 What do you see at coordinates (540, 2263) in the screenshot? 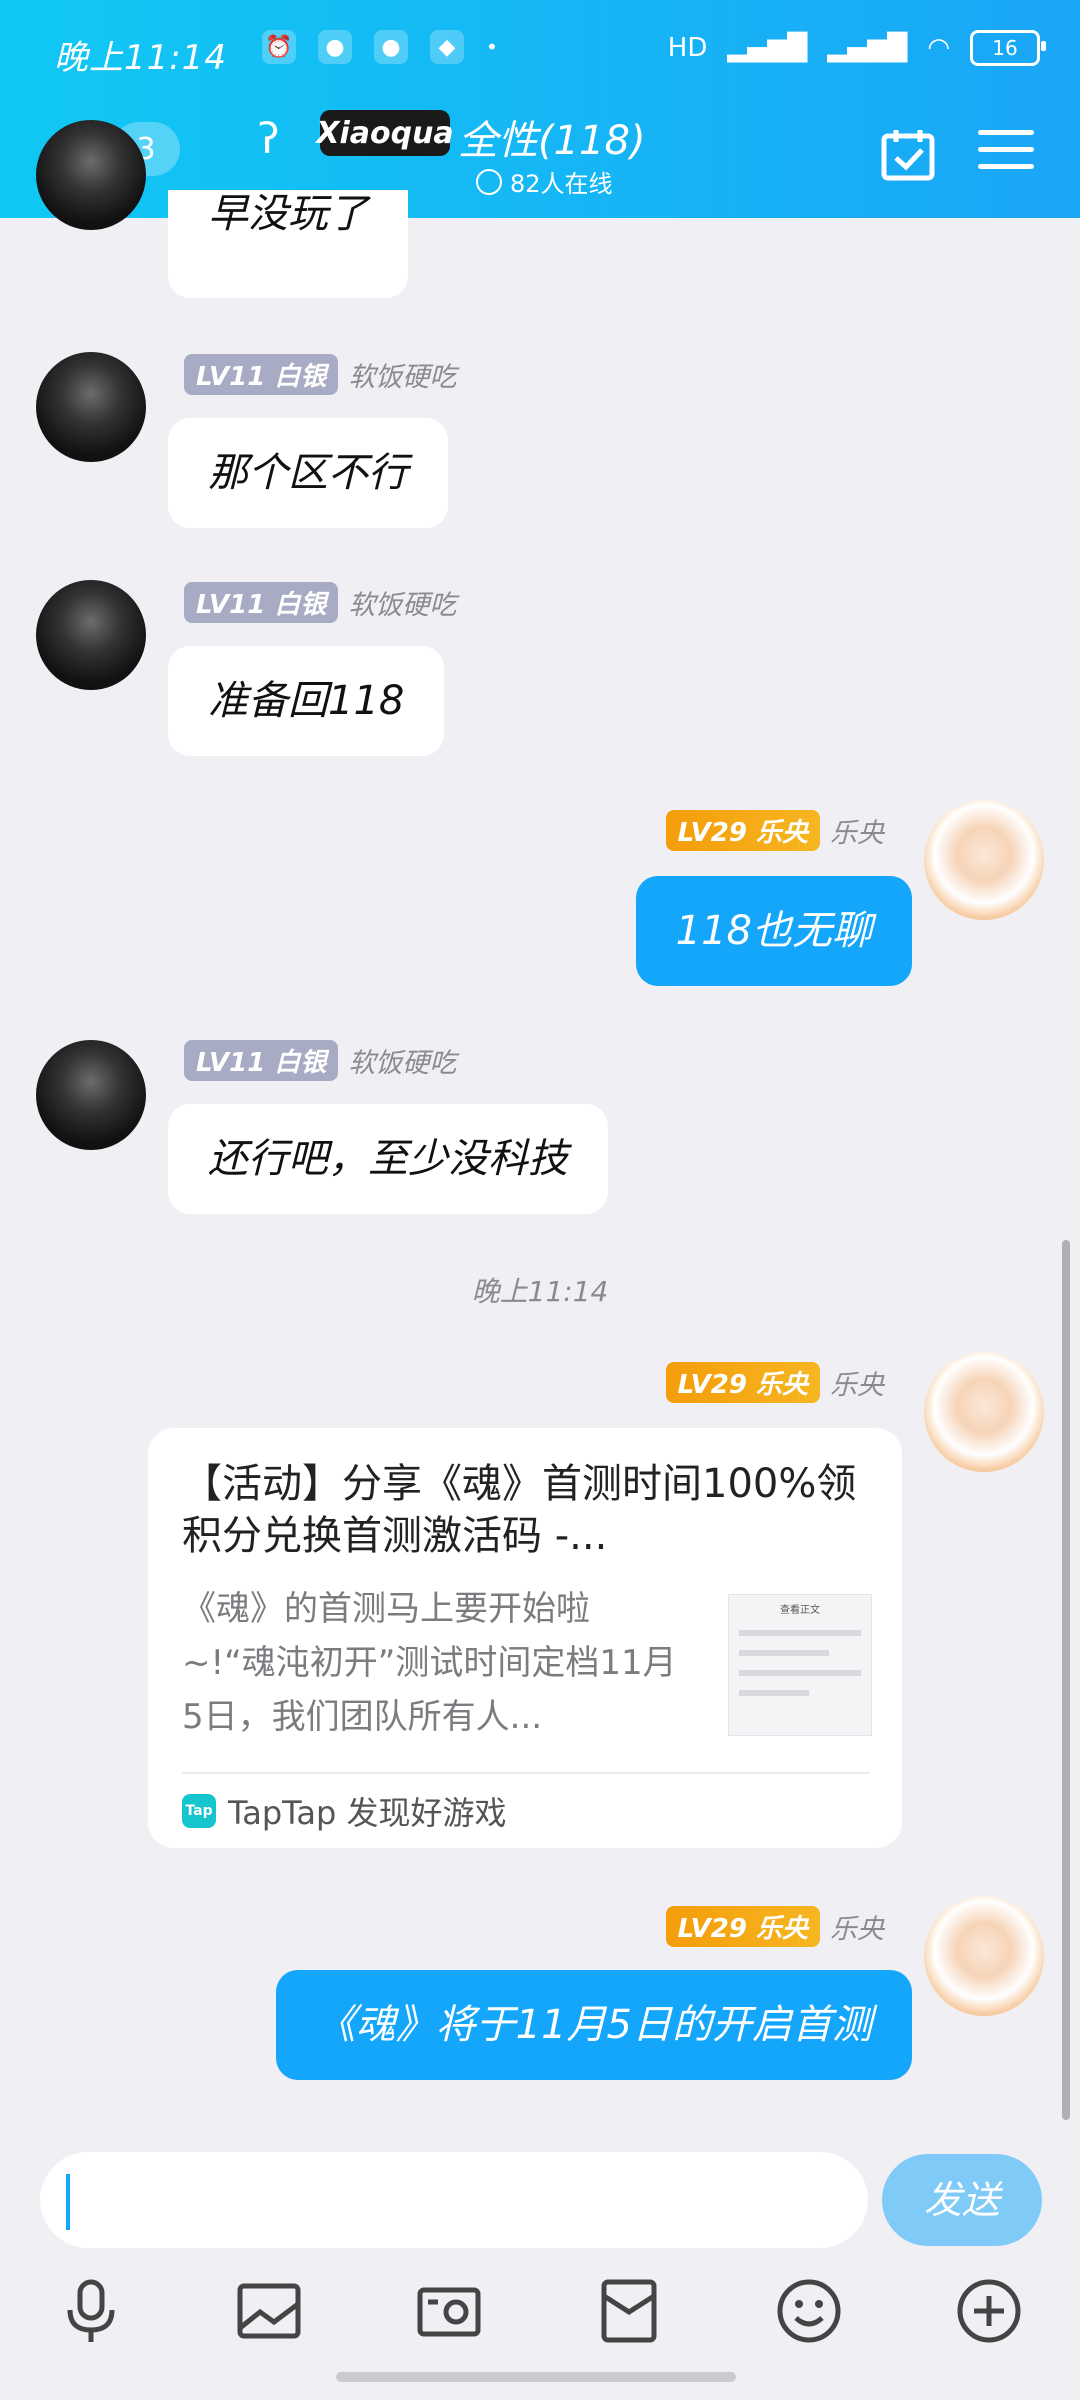
I see `input-bar: 发送` at bounding box center [540, 2263].